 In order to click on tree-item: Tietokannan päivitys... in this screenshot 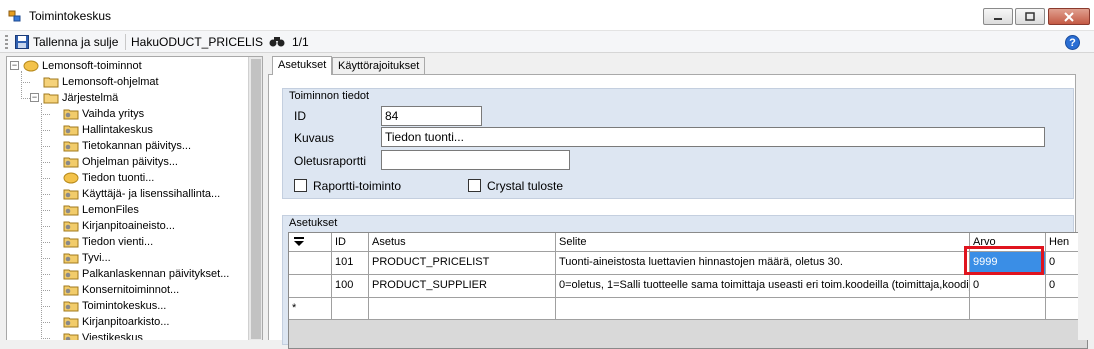, I will do `click(127, 146)`.